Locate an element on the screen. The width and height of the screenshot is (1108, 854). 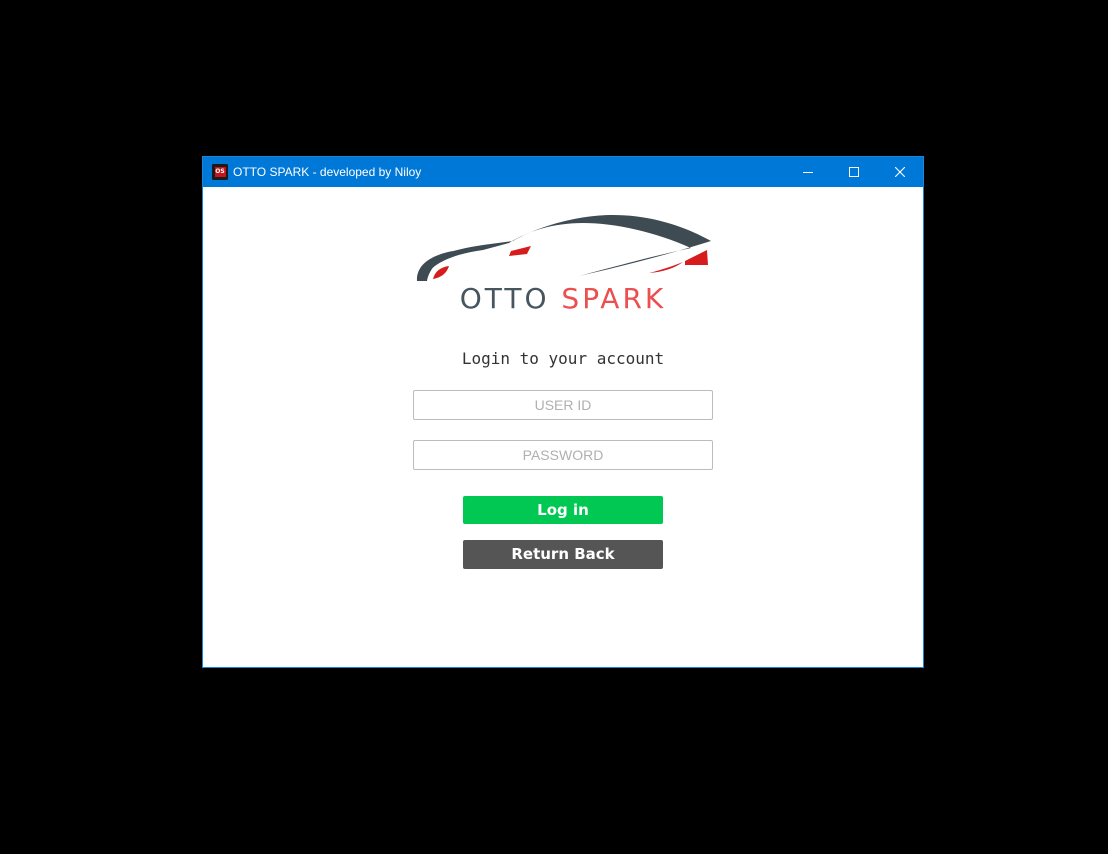
window-title: OTTO SPARK - developed by Niloy is located at coordinates (327, 172).